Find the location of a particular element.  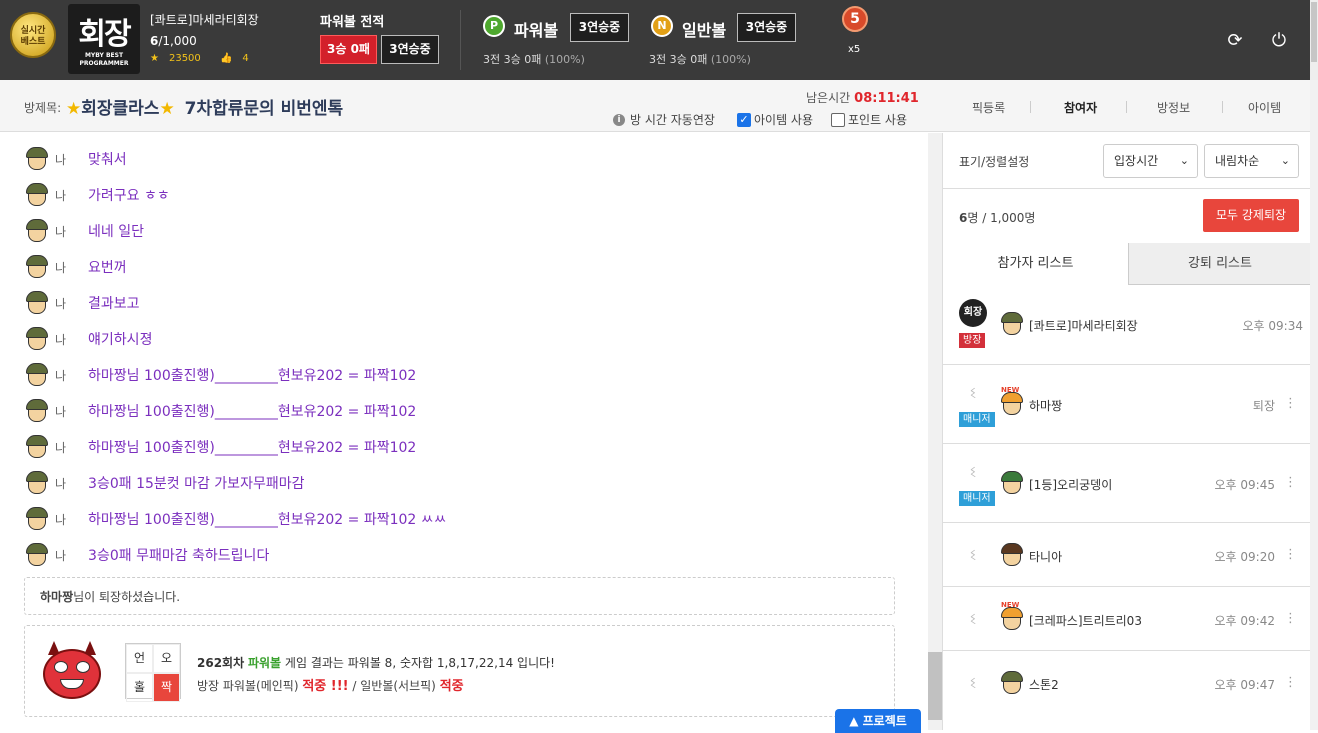

sort-by-value: 입장시간 is located at coordinates (1136, 161).